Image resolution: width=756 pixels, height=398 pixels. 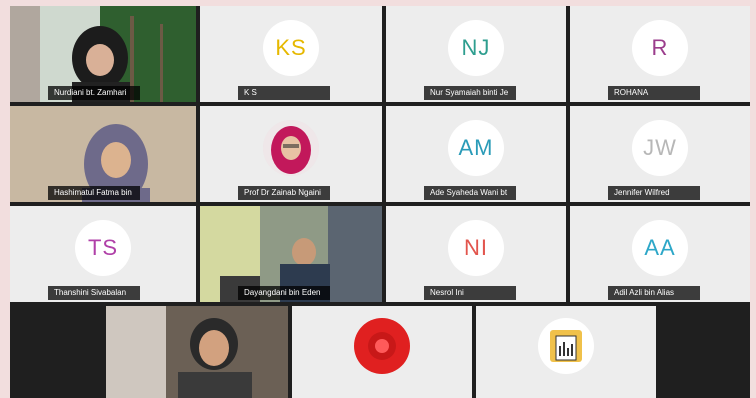 I want to click on participant-avatar: KS, so click(x=291, y=48).